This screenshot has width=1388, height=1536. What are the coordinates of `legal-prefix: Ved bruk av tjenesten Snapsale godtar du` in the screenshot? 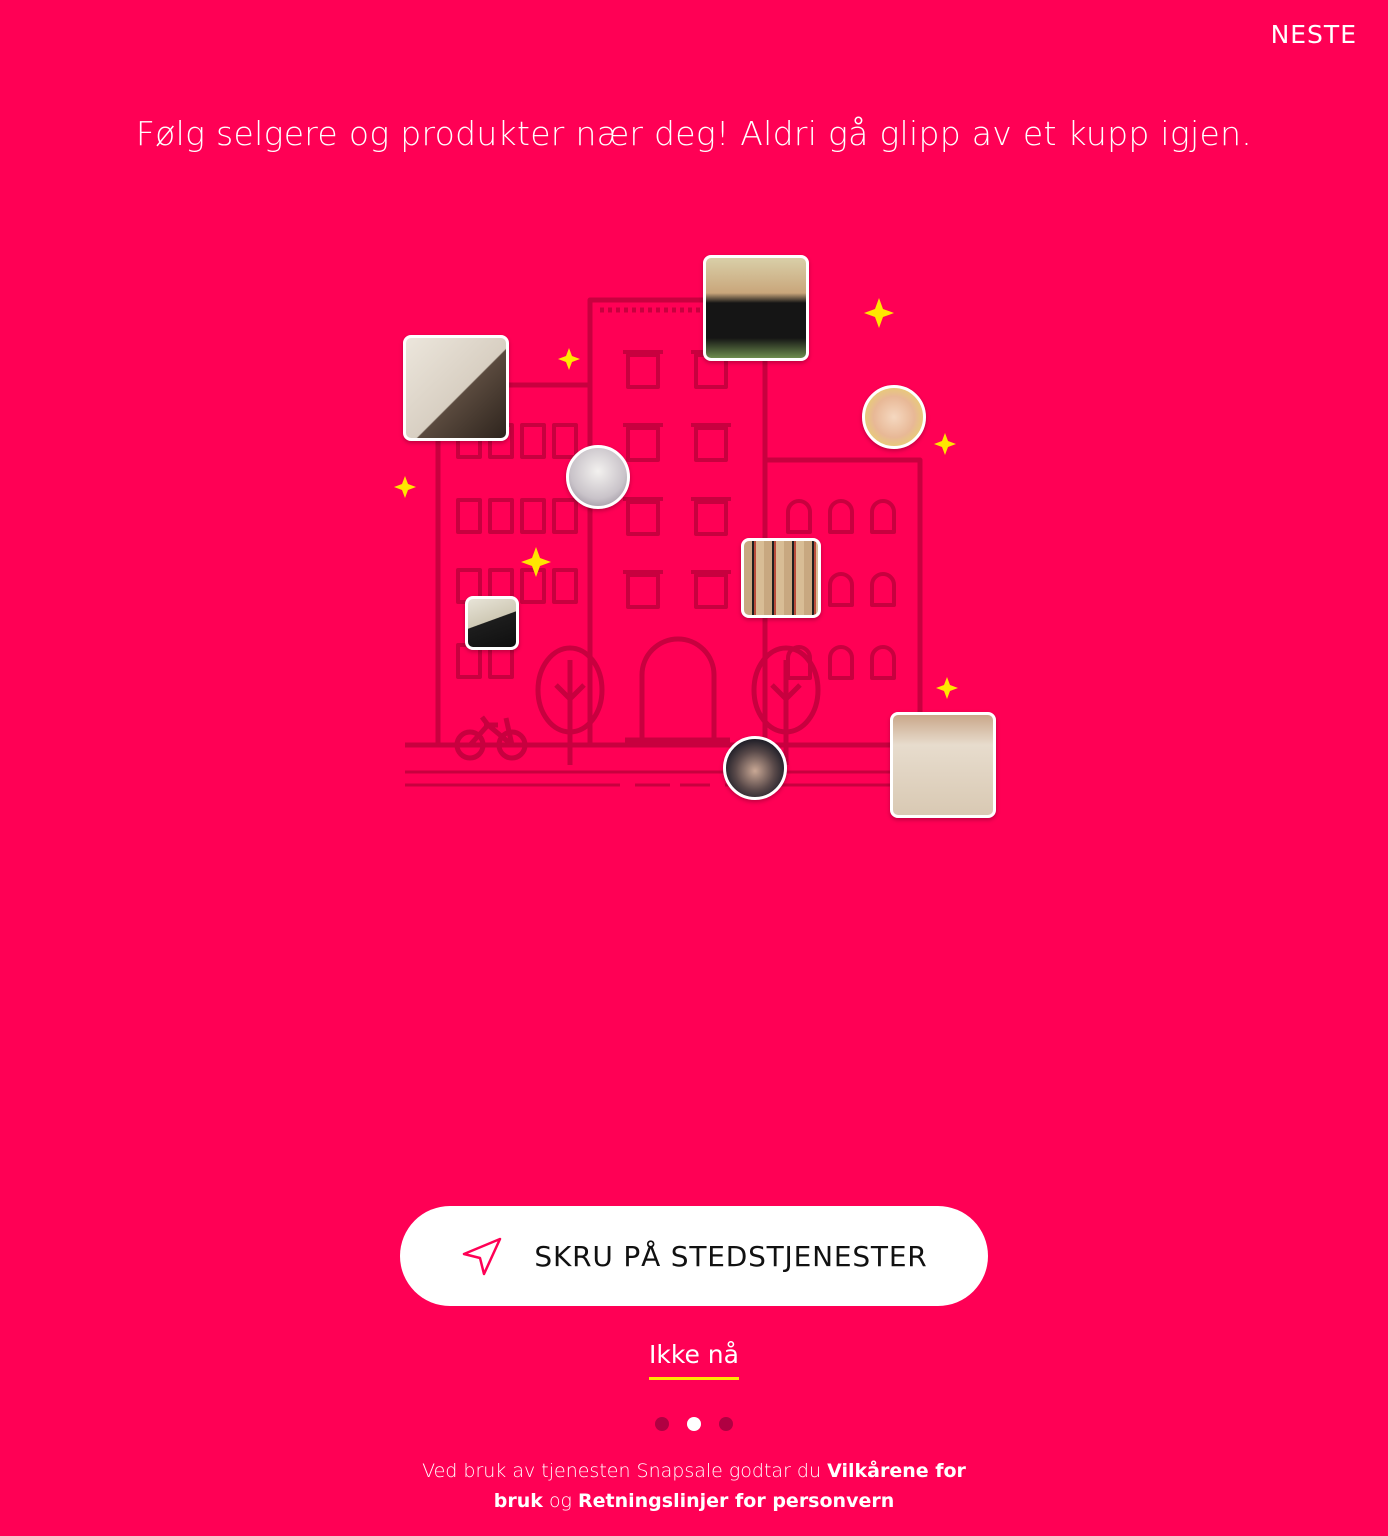 It's located at (622, 1471).